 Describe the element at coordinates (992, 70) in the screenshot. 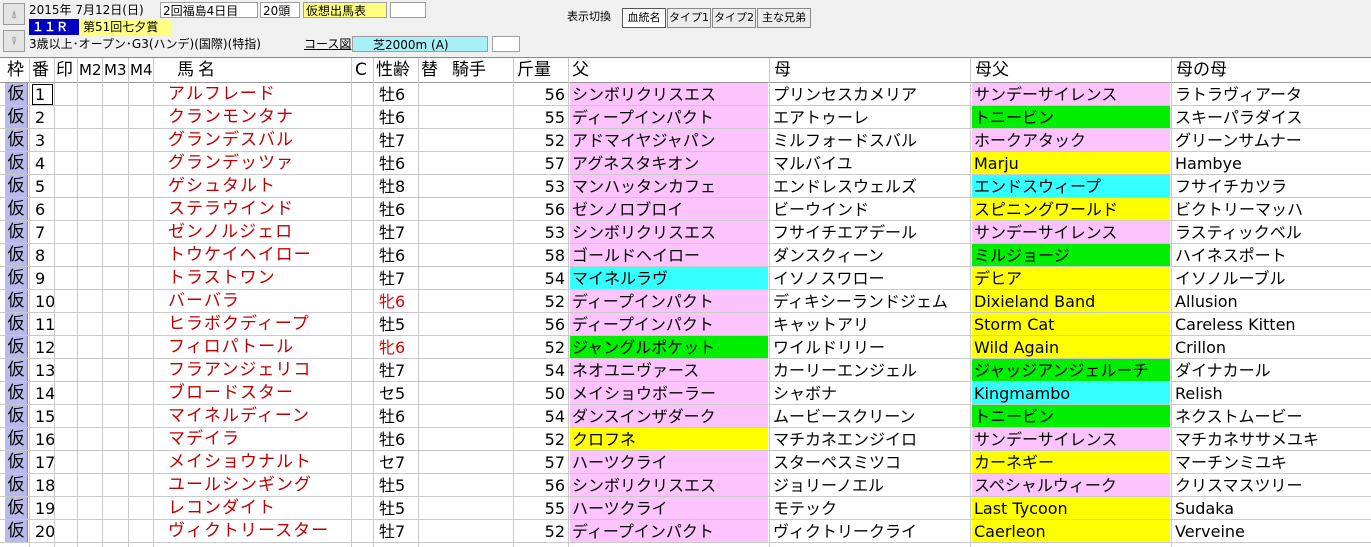

I see `col-broodmare-sire: 母父` at that location.